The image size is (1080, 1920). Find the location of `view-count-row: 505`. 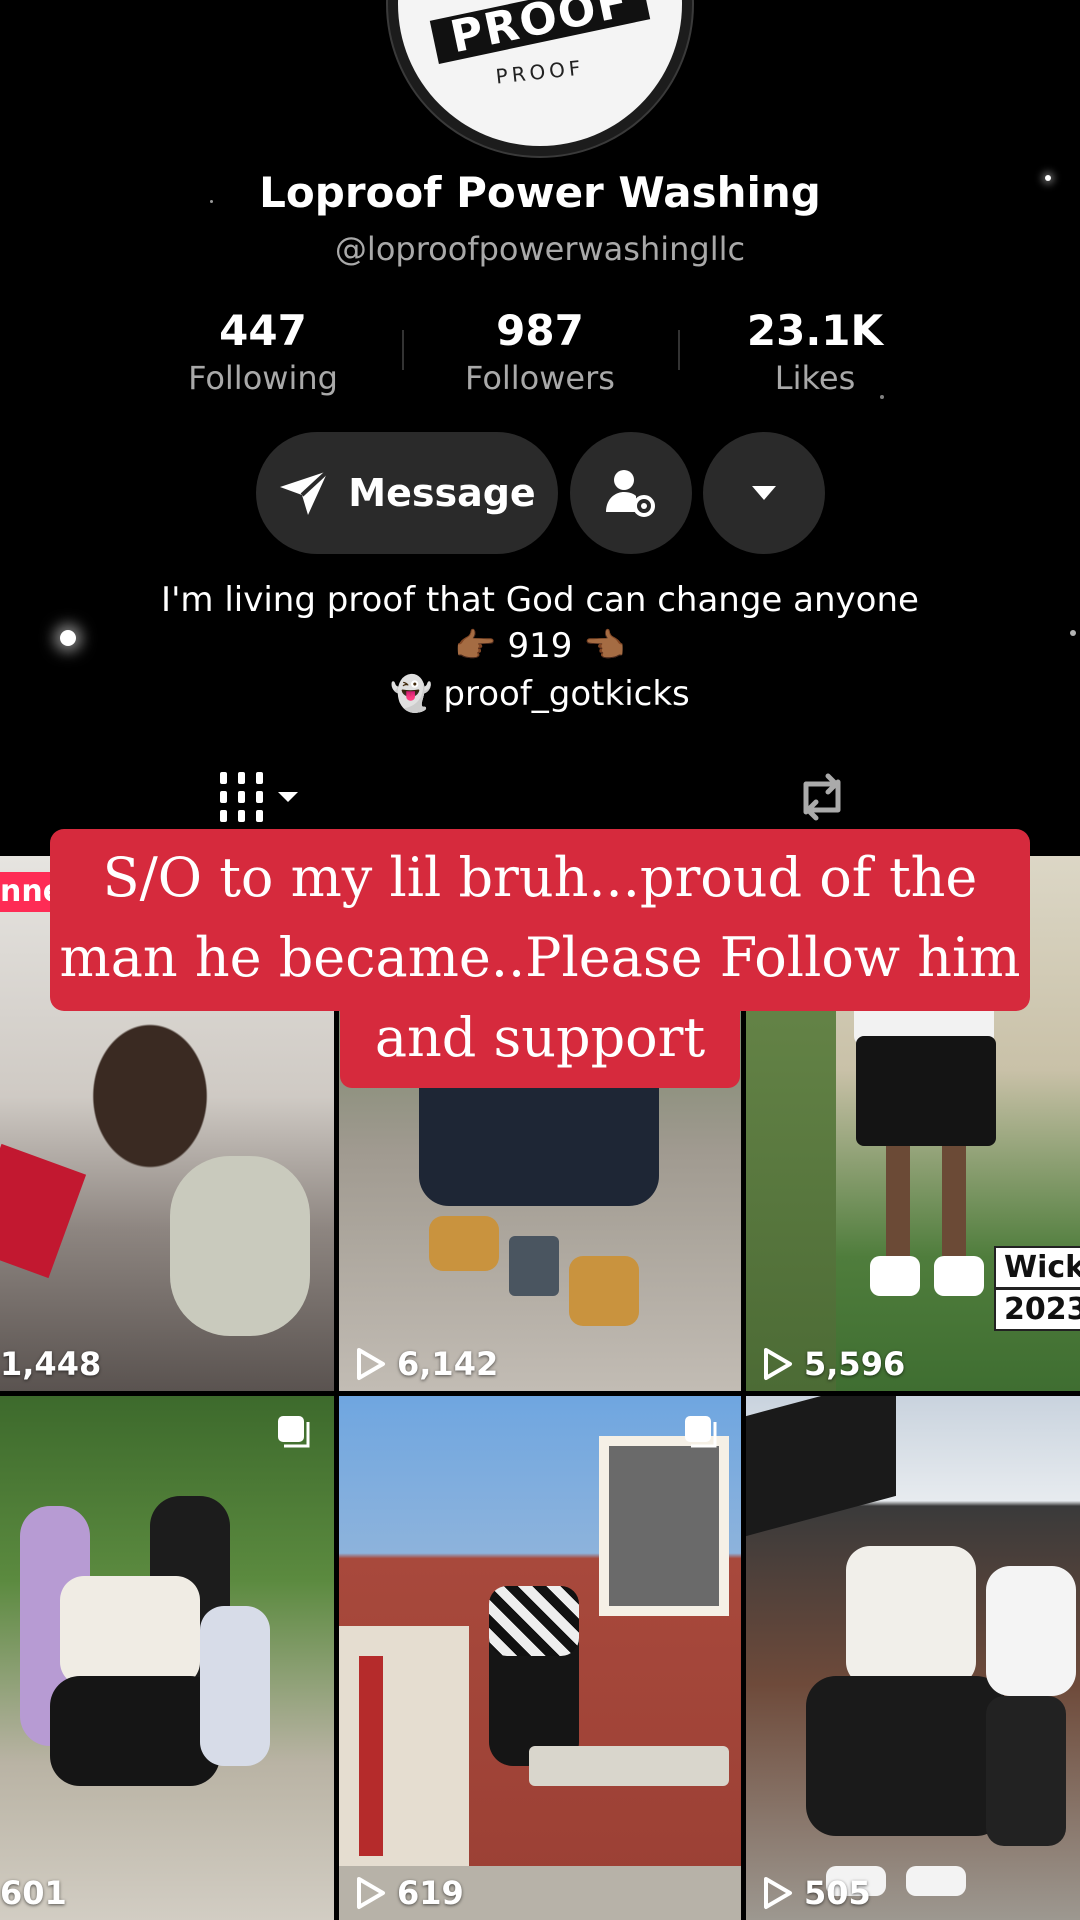

view-count-row: 505 is located at coordinates (816, 1893).